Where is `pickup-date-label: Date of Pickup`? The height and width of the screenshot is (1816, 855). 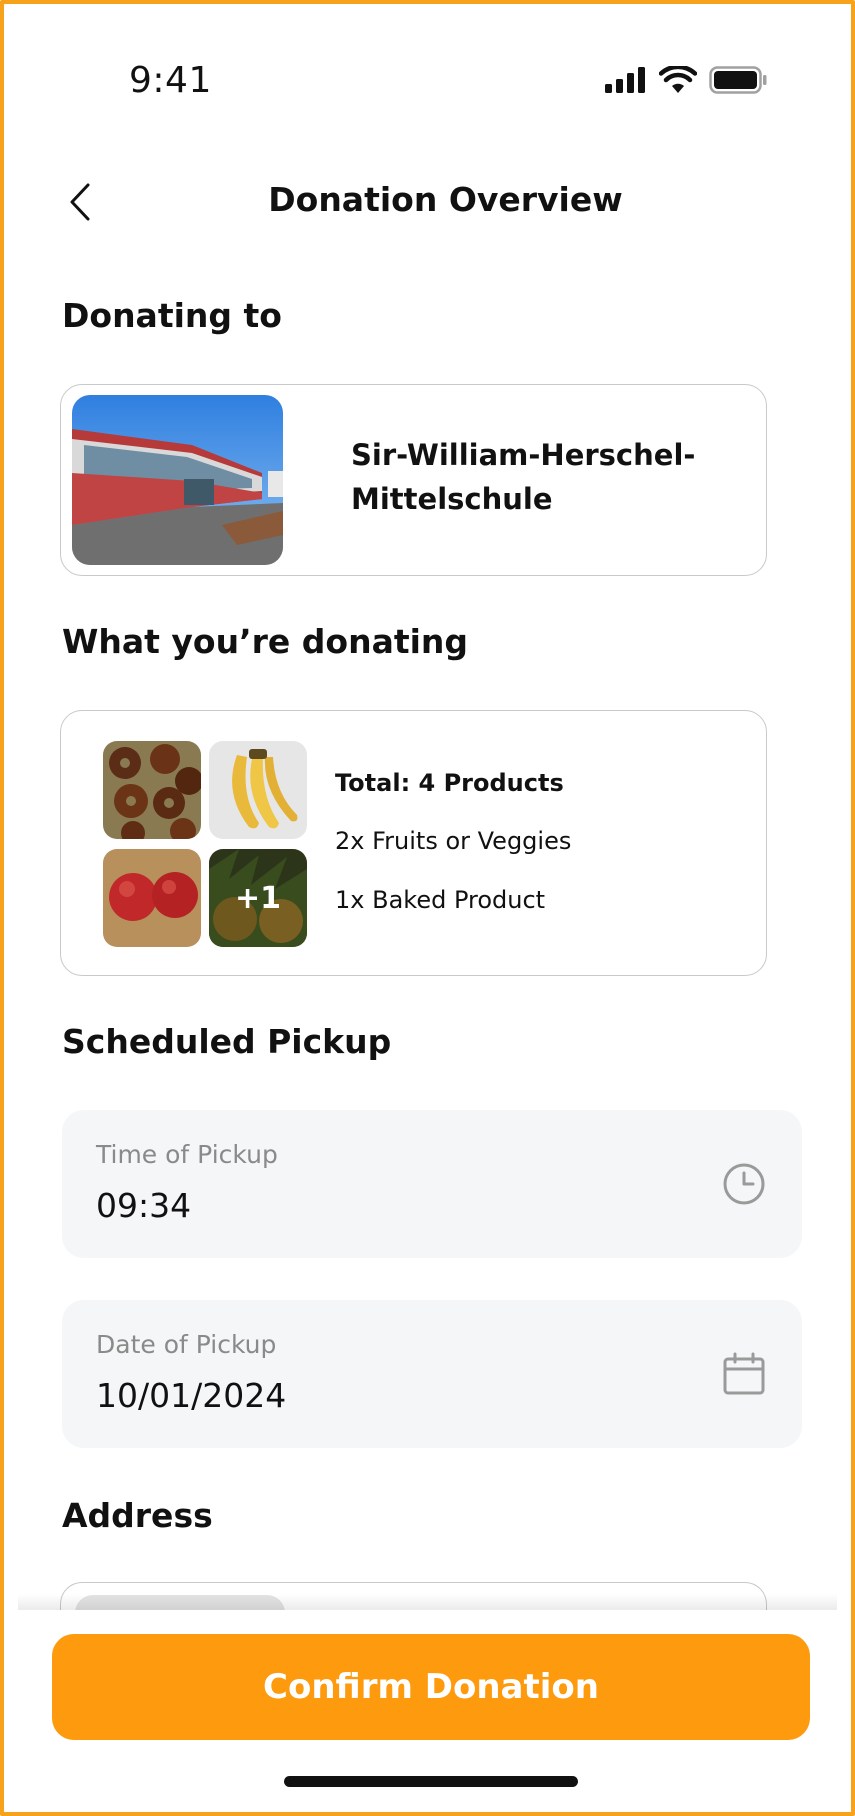 pickup-date-label: Date of Pickup is located at coordinates (186, 1344).